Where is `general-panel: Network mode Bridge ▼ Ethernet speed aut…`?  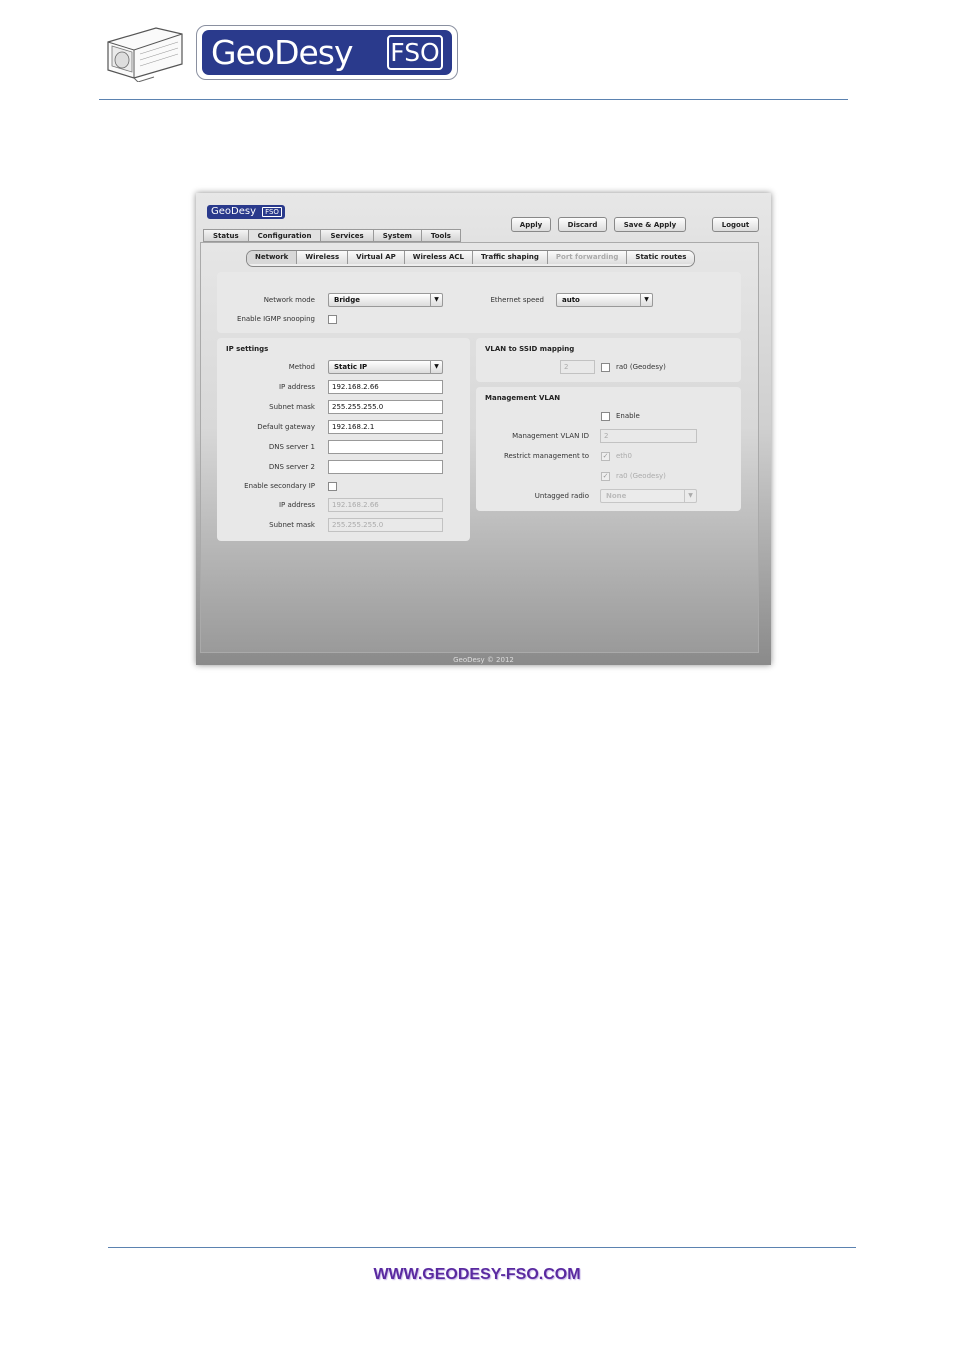
general-panel: Network mode Bridge ▼ Ethernet speed aut… is located at coordinates (479, 302).